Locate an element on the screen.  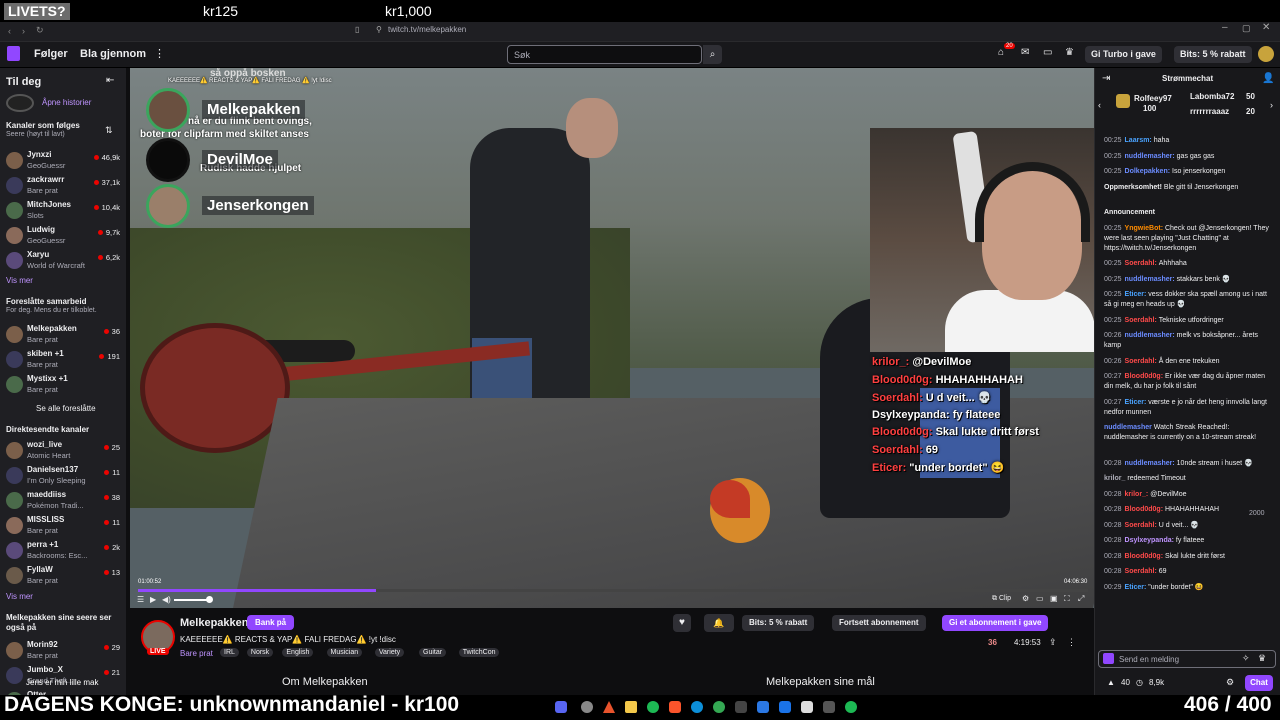
collapse-chat-icon: ⇥ is located at coordinates (1106, 78).